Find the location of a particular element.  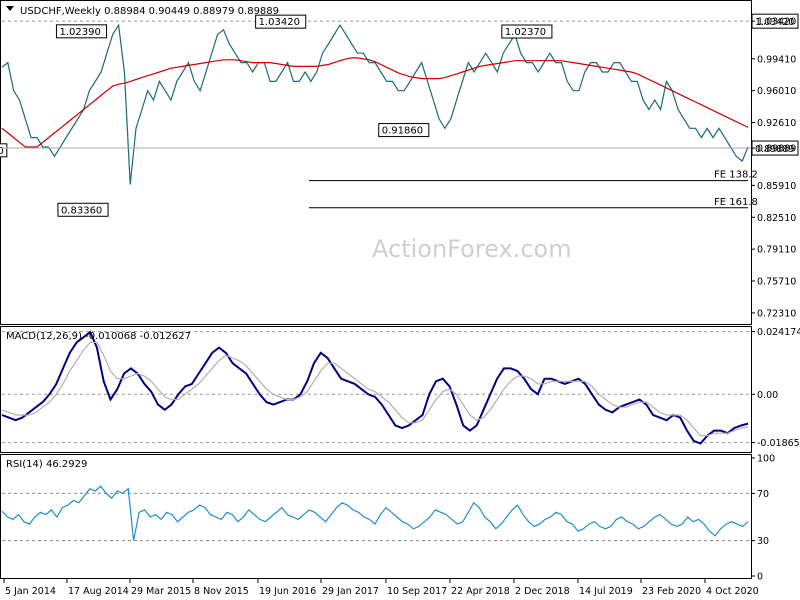

y-tick-label: 70 is located at coordinates (763, 494).